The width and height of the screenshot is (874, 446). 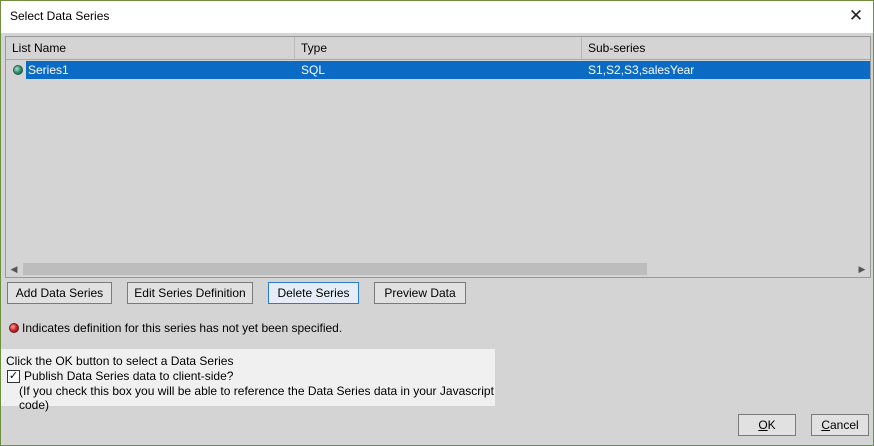 What do you see at coordinates (335, 269) in the screenshot?
I see `scrollbar-thumb` at bounding box center [335, 269].